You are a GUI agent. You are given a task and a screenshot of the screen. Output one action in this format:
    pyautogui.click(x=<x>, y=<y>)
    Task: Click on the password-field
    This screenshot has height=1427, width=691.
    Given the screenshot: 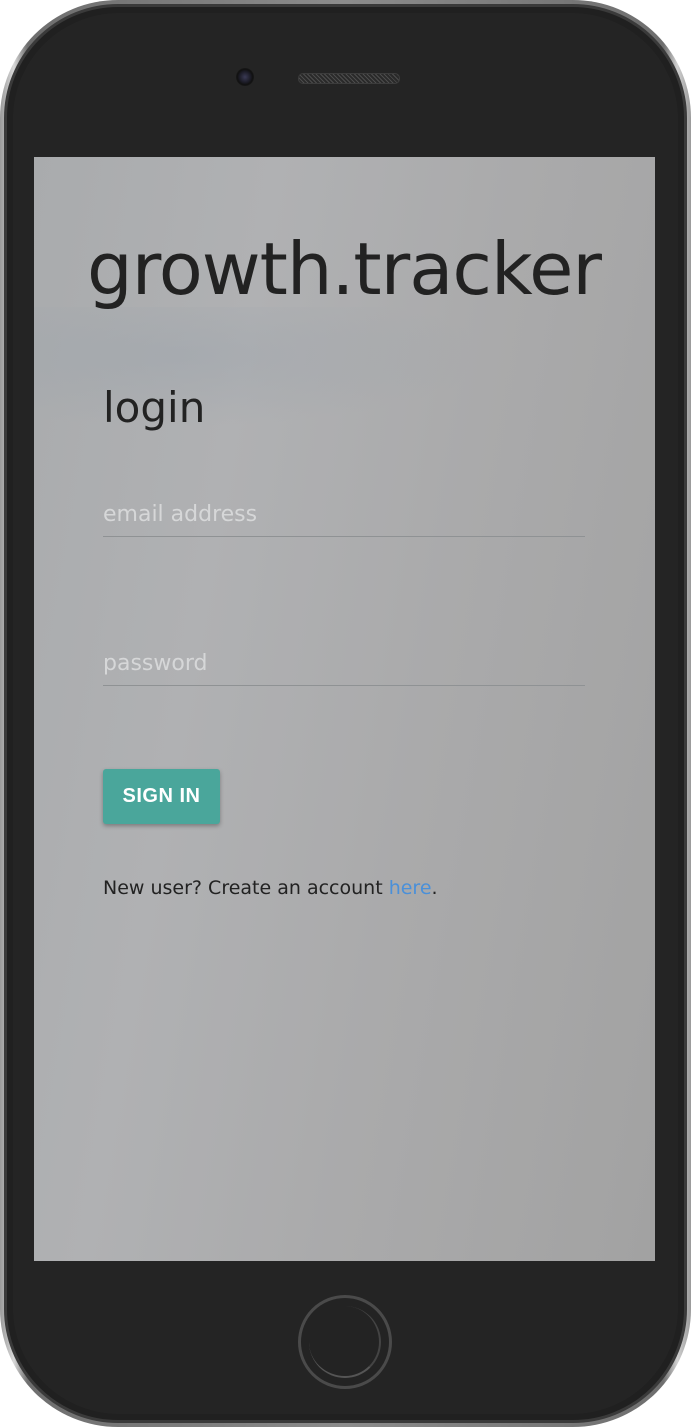 What is the action you would take?
    pyautogui.click(x=344, y=663)
    